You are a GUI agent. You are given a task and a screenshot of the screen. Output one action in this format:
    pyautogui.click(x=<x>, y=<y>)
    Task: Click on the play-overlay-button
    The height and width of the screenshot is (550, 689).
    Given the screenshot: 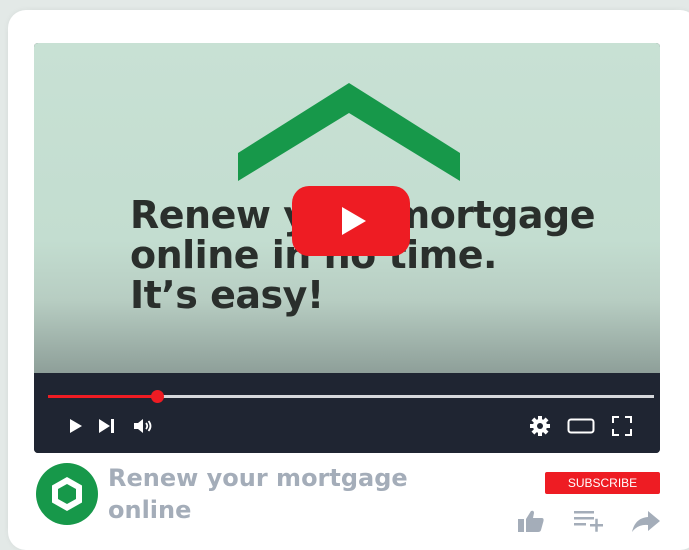 What is the action you would take?
    pyautogui.click(x=351, y=221)
    